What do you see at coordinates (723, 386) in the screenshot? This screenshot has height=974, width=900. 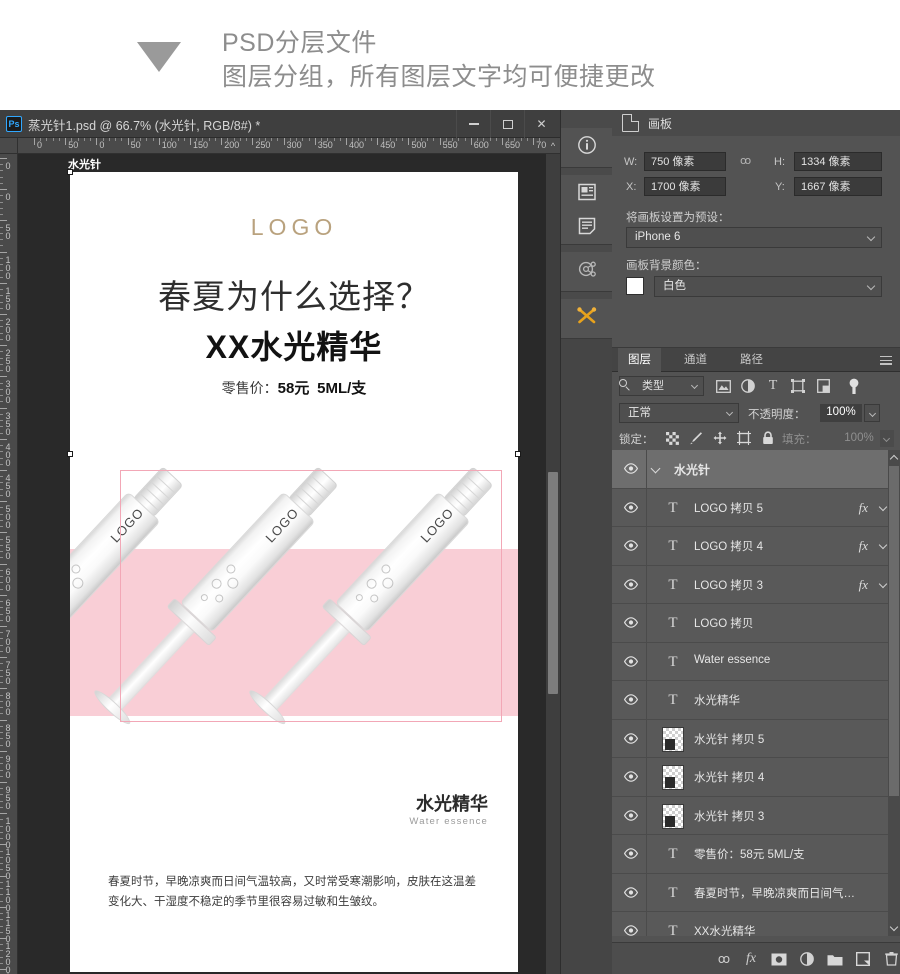 I see `pixel-filter-icon` at bounding box center [723, 386].